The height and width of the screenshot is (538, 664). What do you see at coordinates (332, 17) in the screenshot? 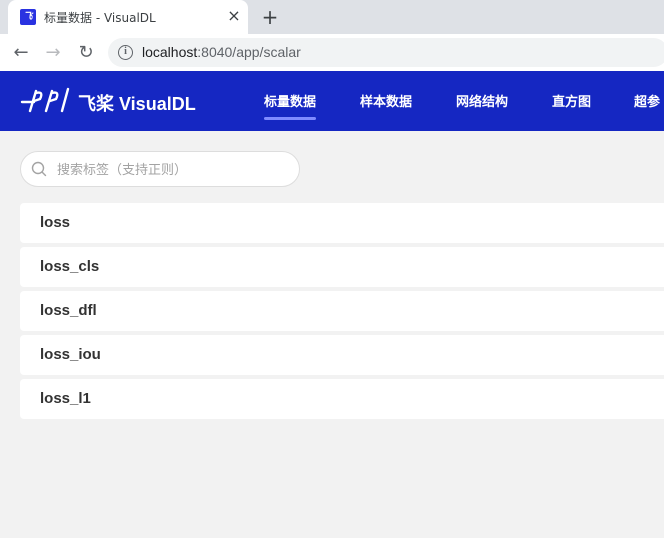
I see `browser-tab-strip: 飞 标量数据 - VisualDL × +` at bounding box center [332, 17].